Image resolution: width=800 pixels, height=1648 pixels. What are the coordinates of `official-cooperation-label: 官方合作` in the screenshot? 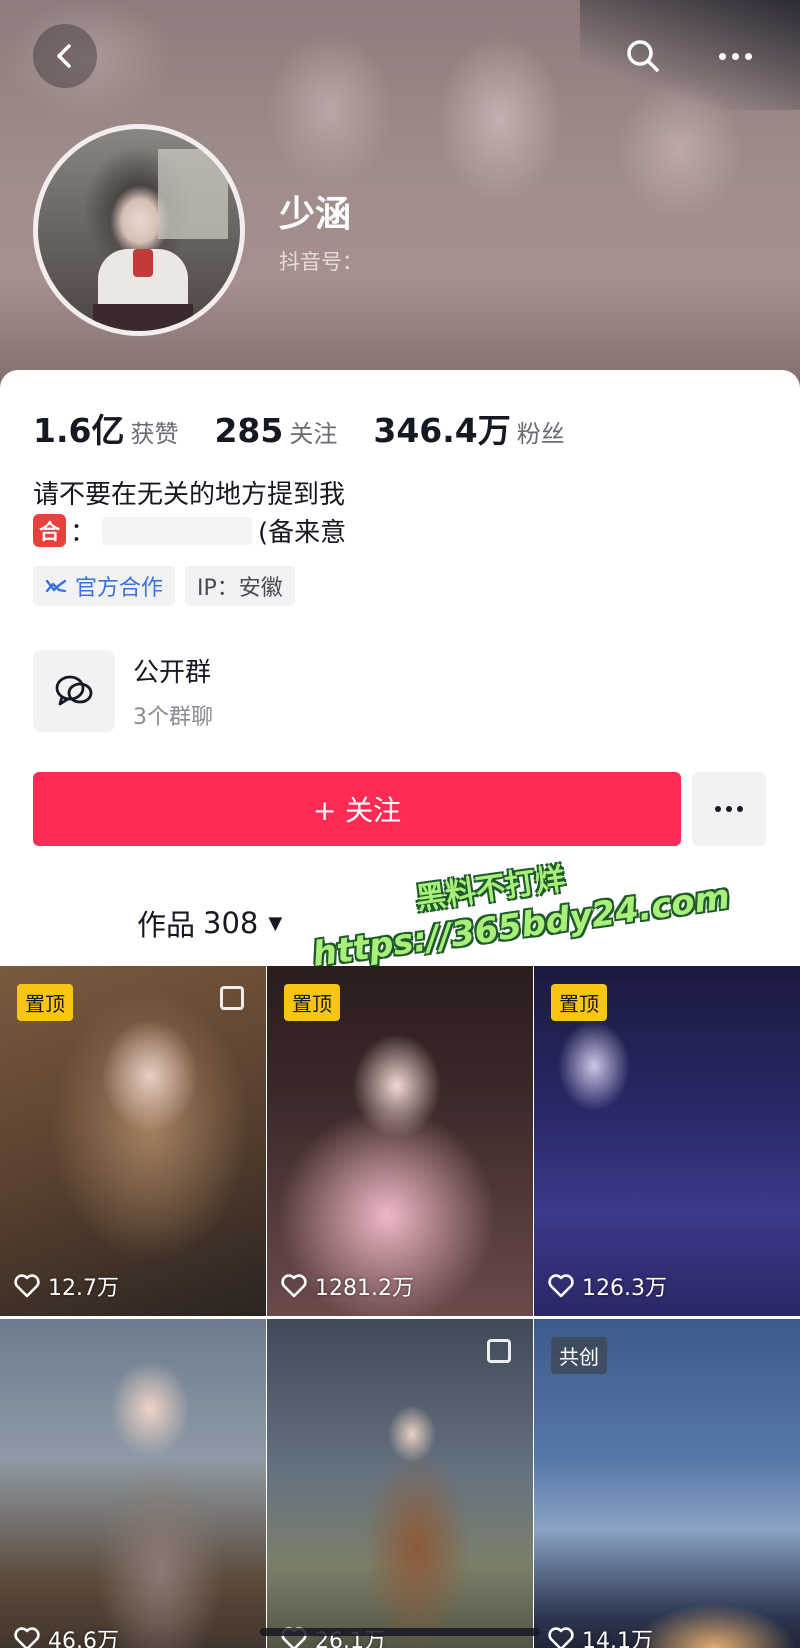 It's located at (119, 588).